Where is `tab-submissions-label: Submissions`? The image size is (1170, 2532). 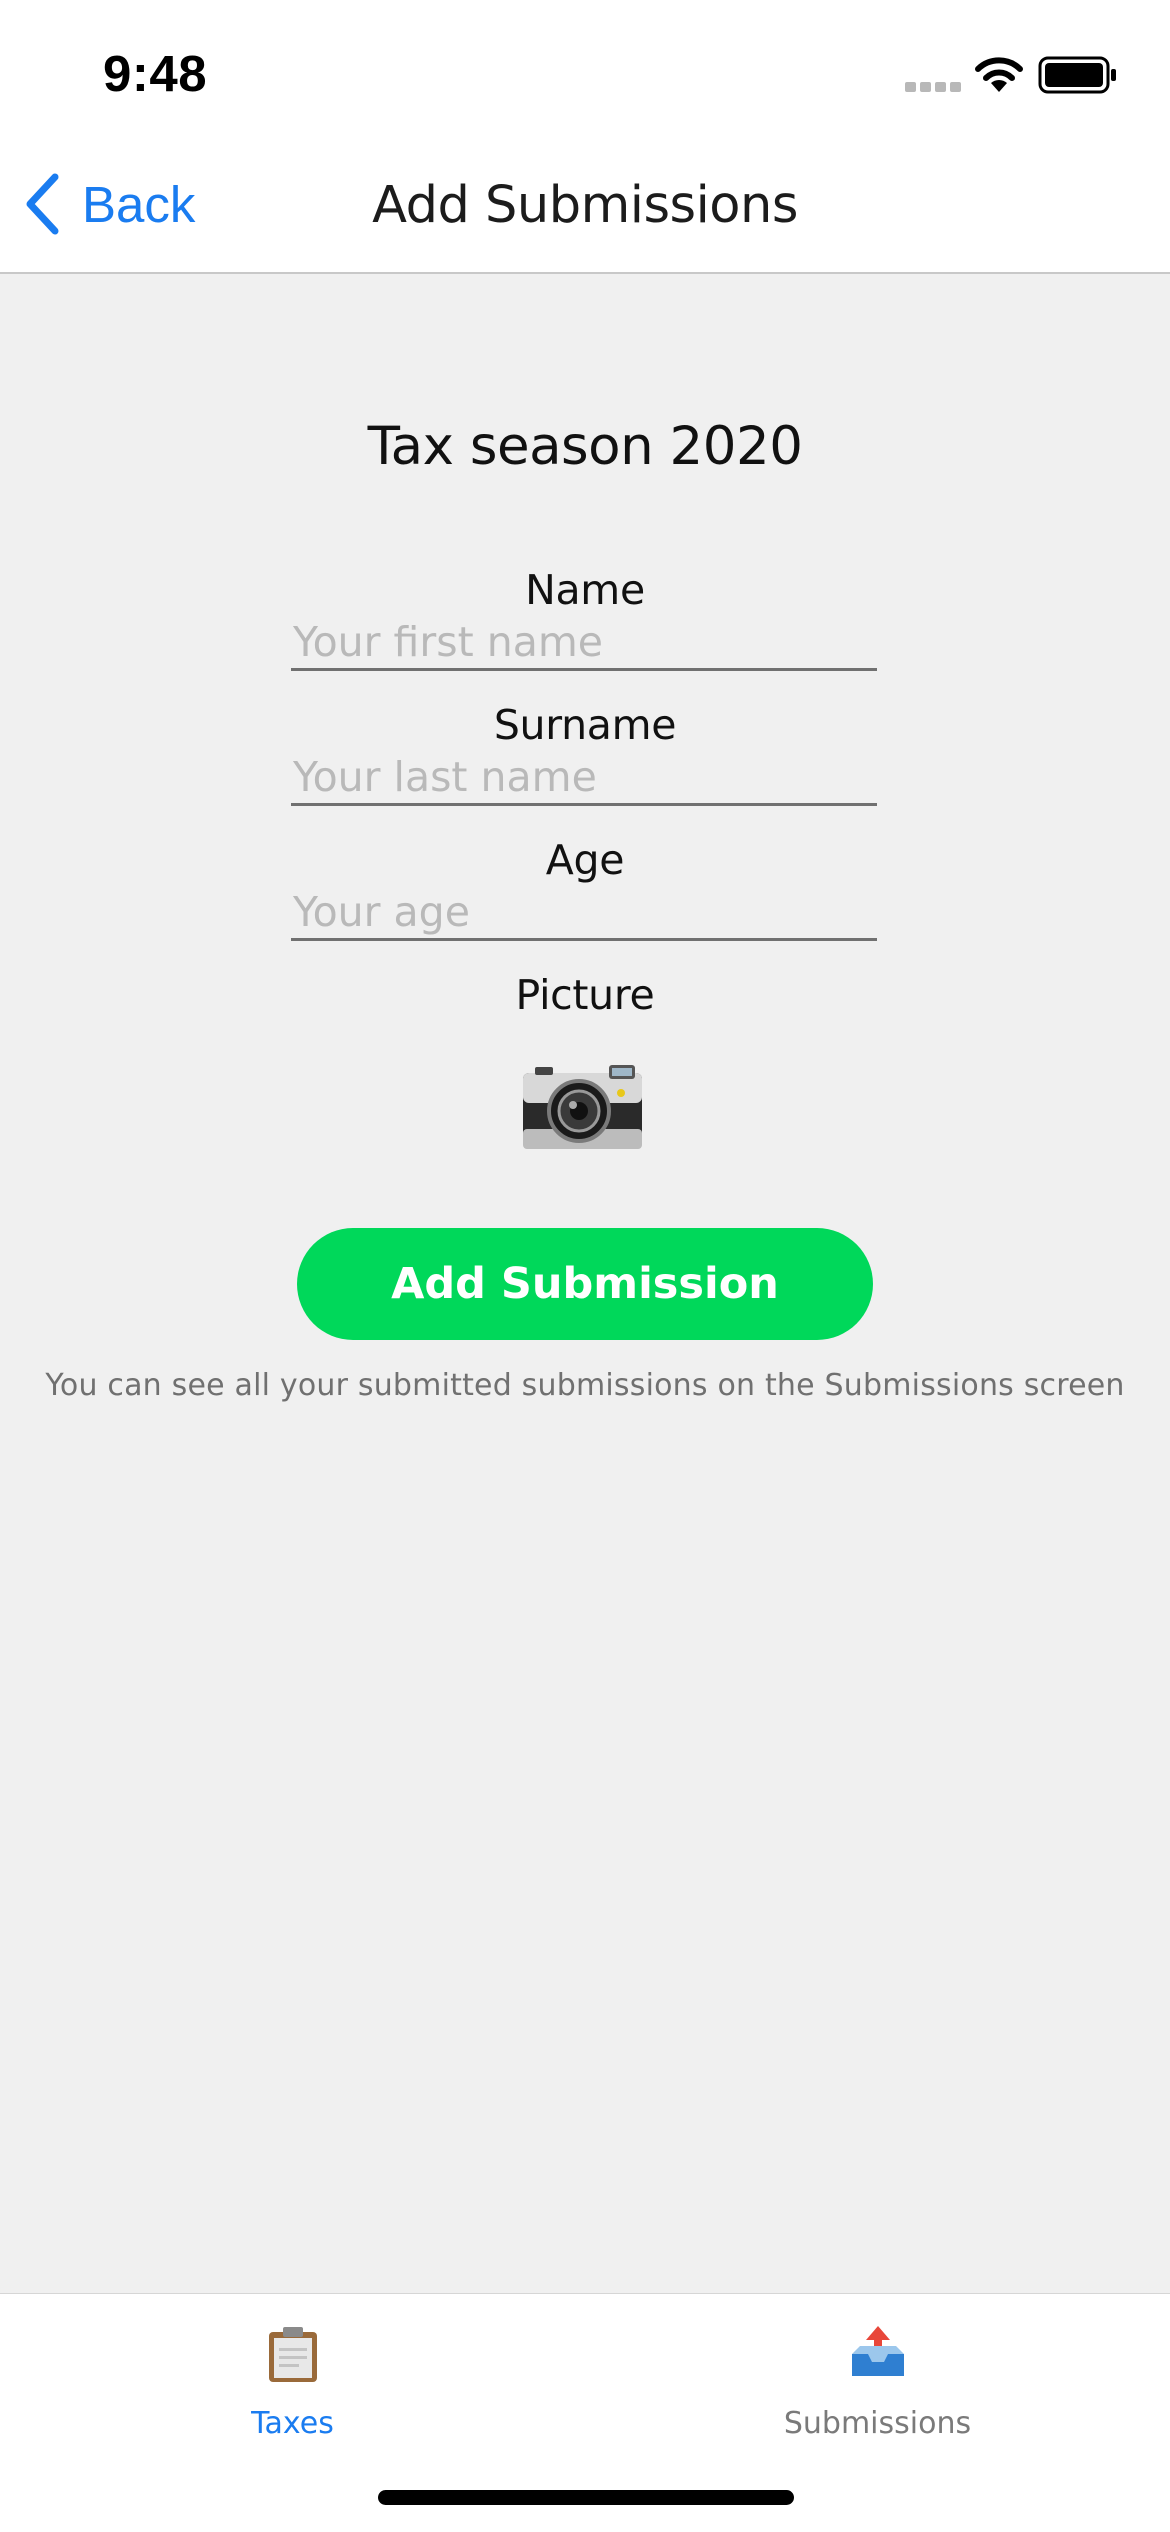
tab-submissions-label: Submissions is located at coordinates (877, 2423).